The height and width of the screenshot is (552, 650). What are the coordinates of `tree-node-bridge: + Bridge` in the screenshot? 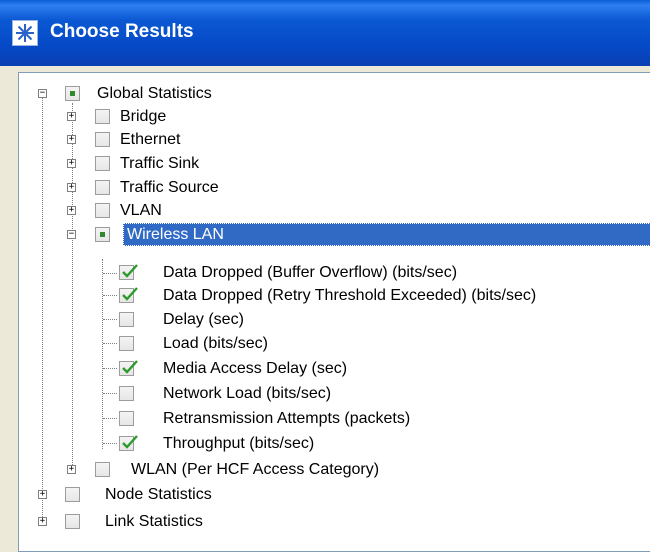 It's located at (334, 116).